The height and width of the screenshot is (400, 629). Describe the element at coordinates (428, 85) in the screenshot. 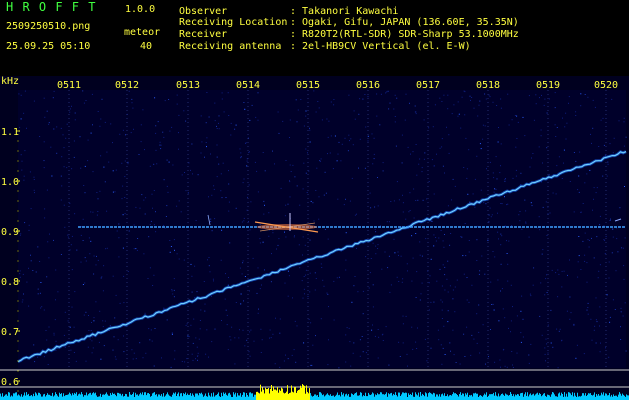

I see `time-tick-label: 0517` at that location.